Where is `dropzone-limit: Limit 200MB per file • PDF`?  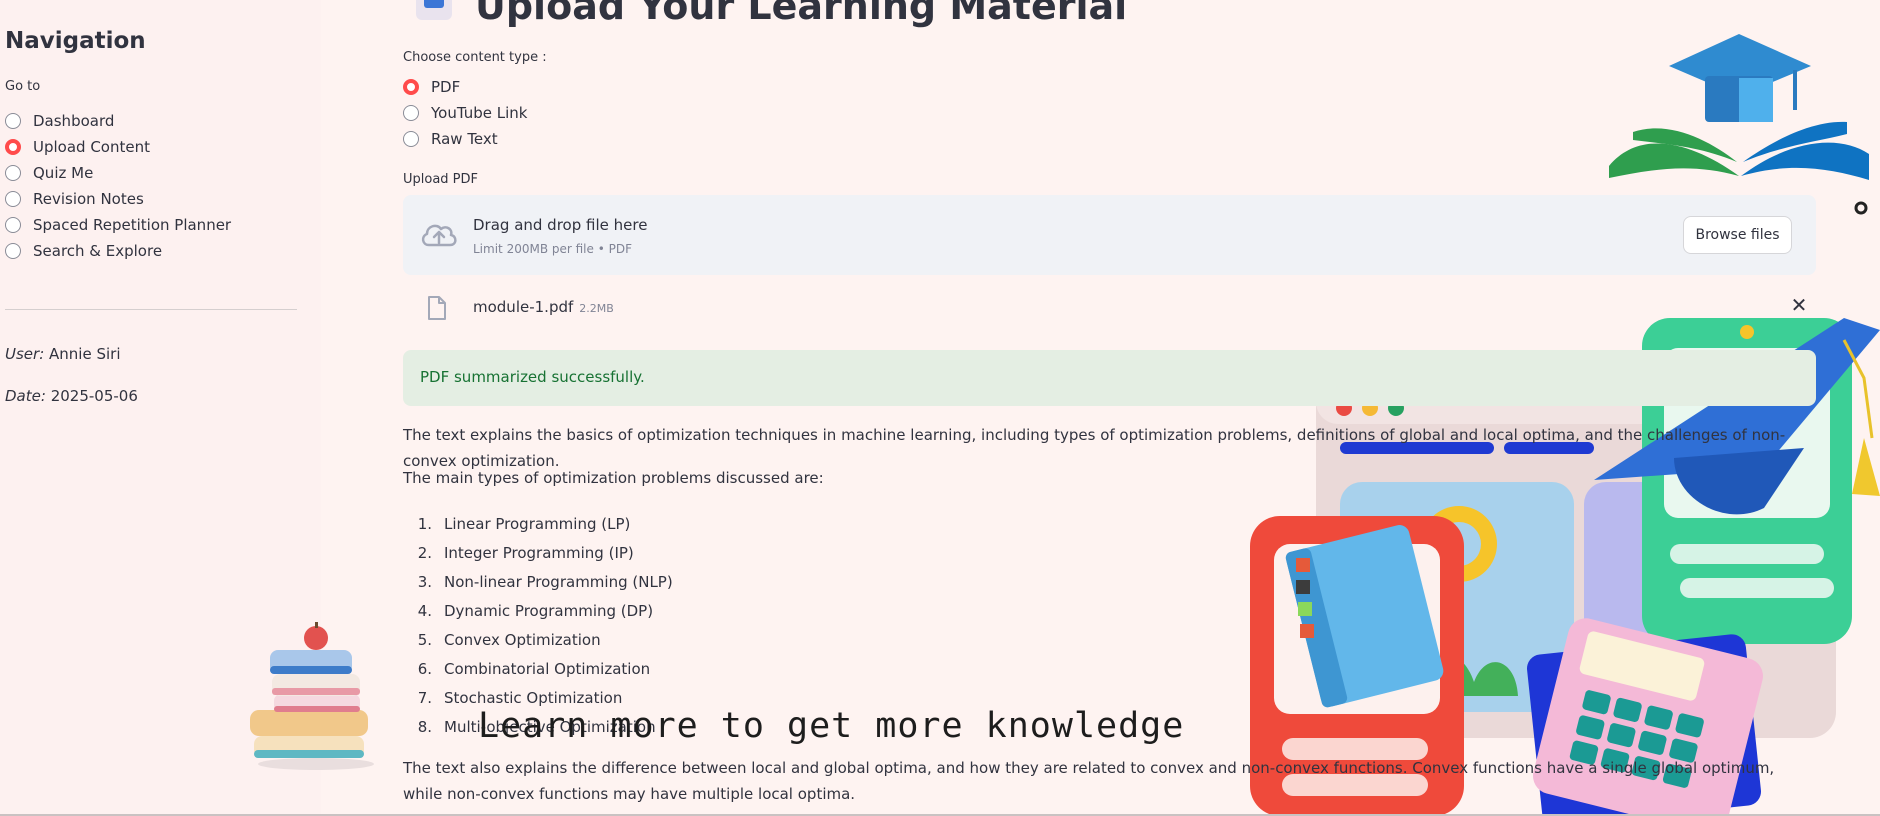 dropzone-limit: Limit 200MB per file • PDF is located at coordinates (552, 249).